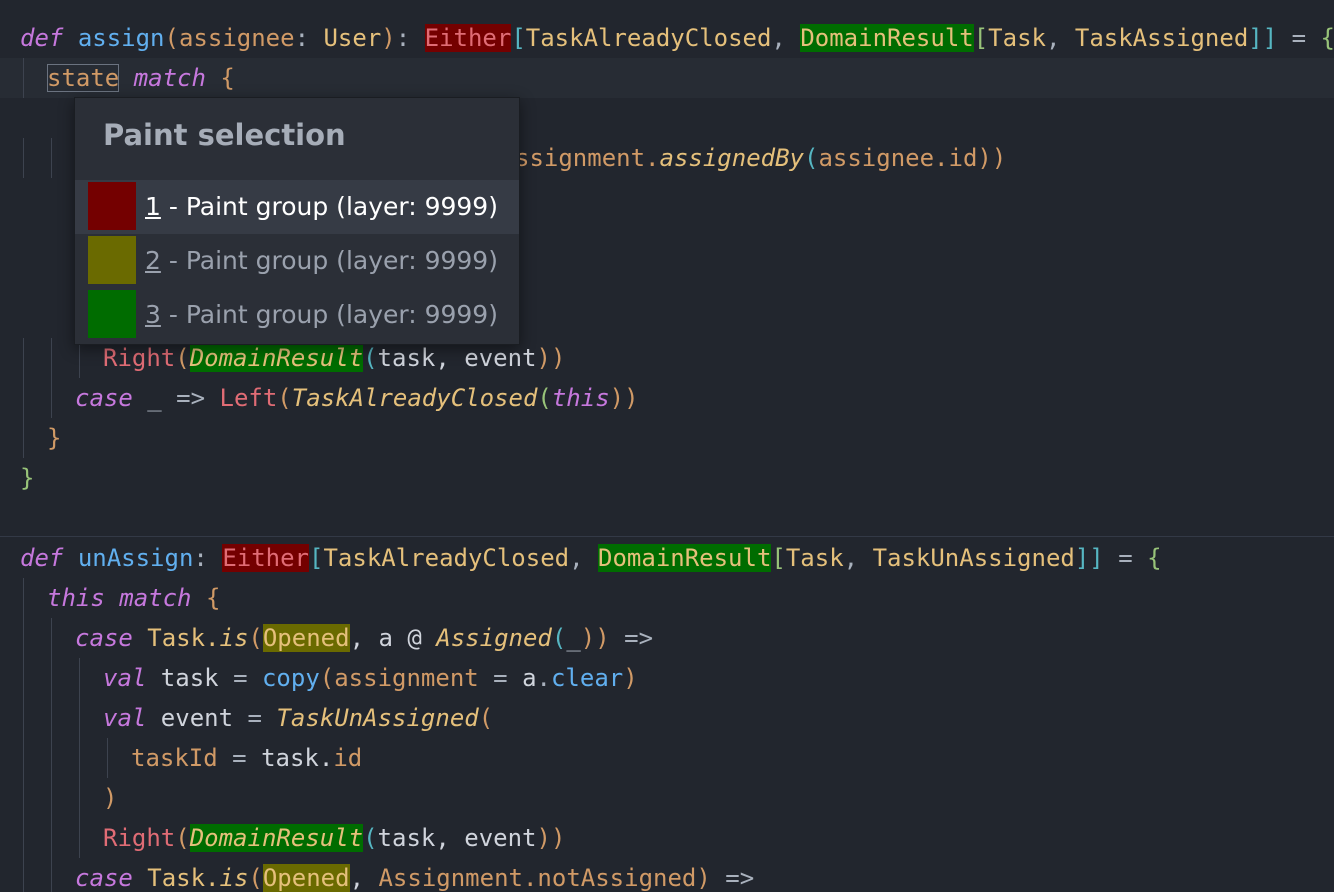 The image size is (1334, 892). I want to click on field-notAssigned: notAssigned, so click(617, 878).